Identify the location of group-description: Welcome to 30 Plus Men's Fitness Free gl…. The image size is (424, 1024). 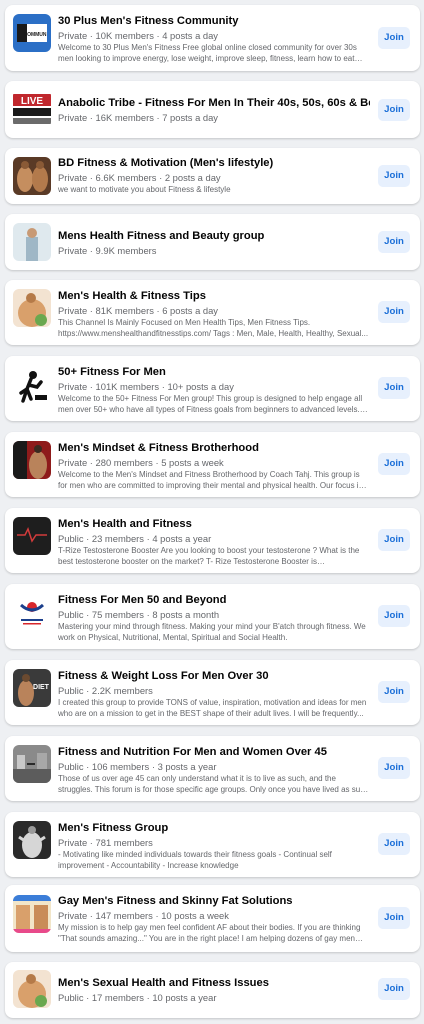
(207, 53).